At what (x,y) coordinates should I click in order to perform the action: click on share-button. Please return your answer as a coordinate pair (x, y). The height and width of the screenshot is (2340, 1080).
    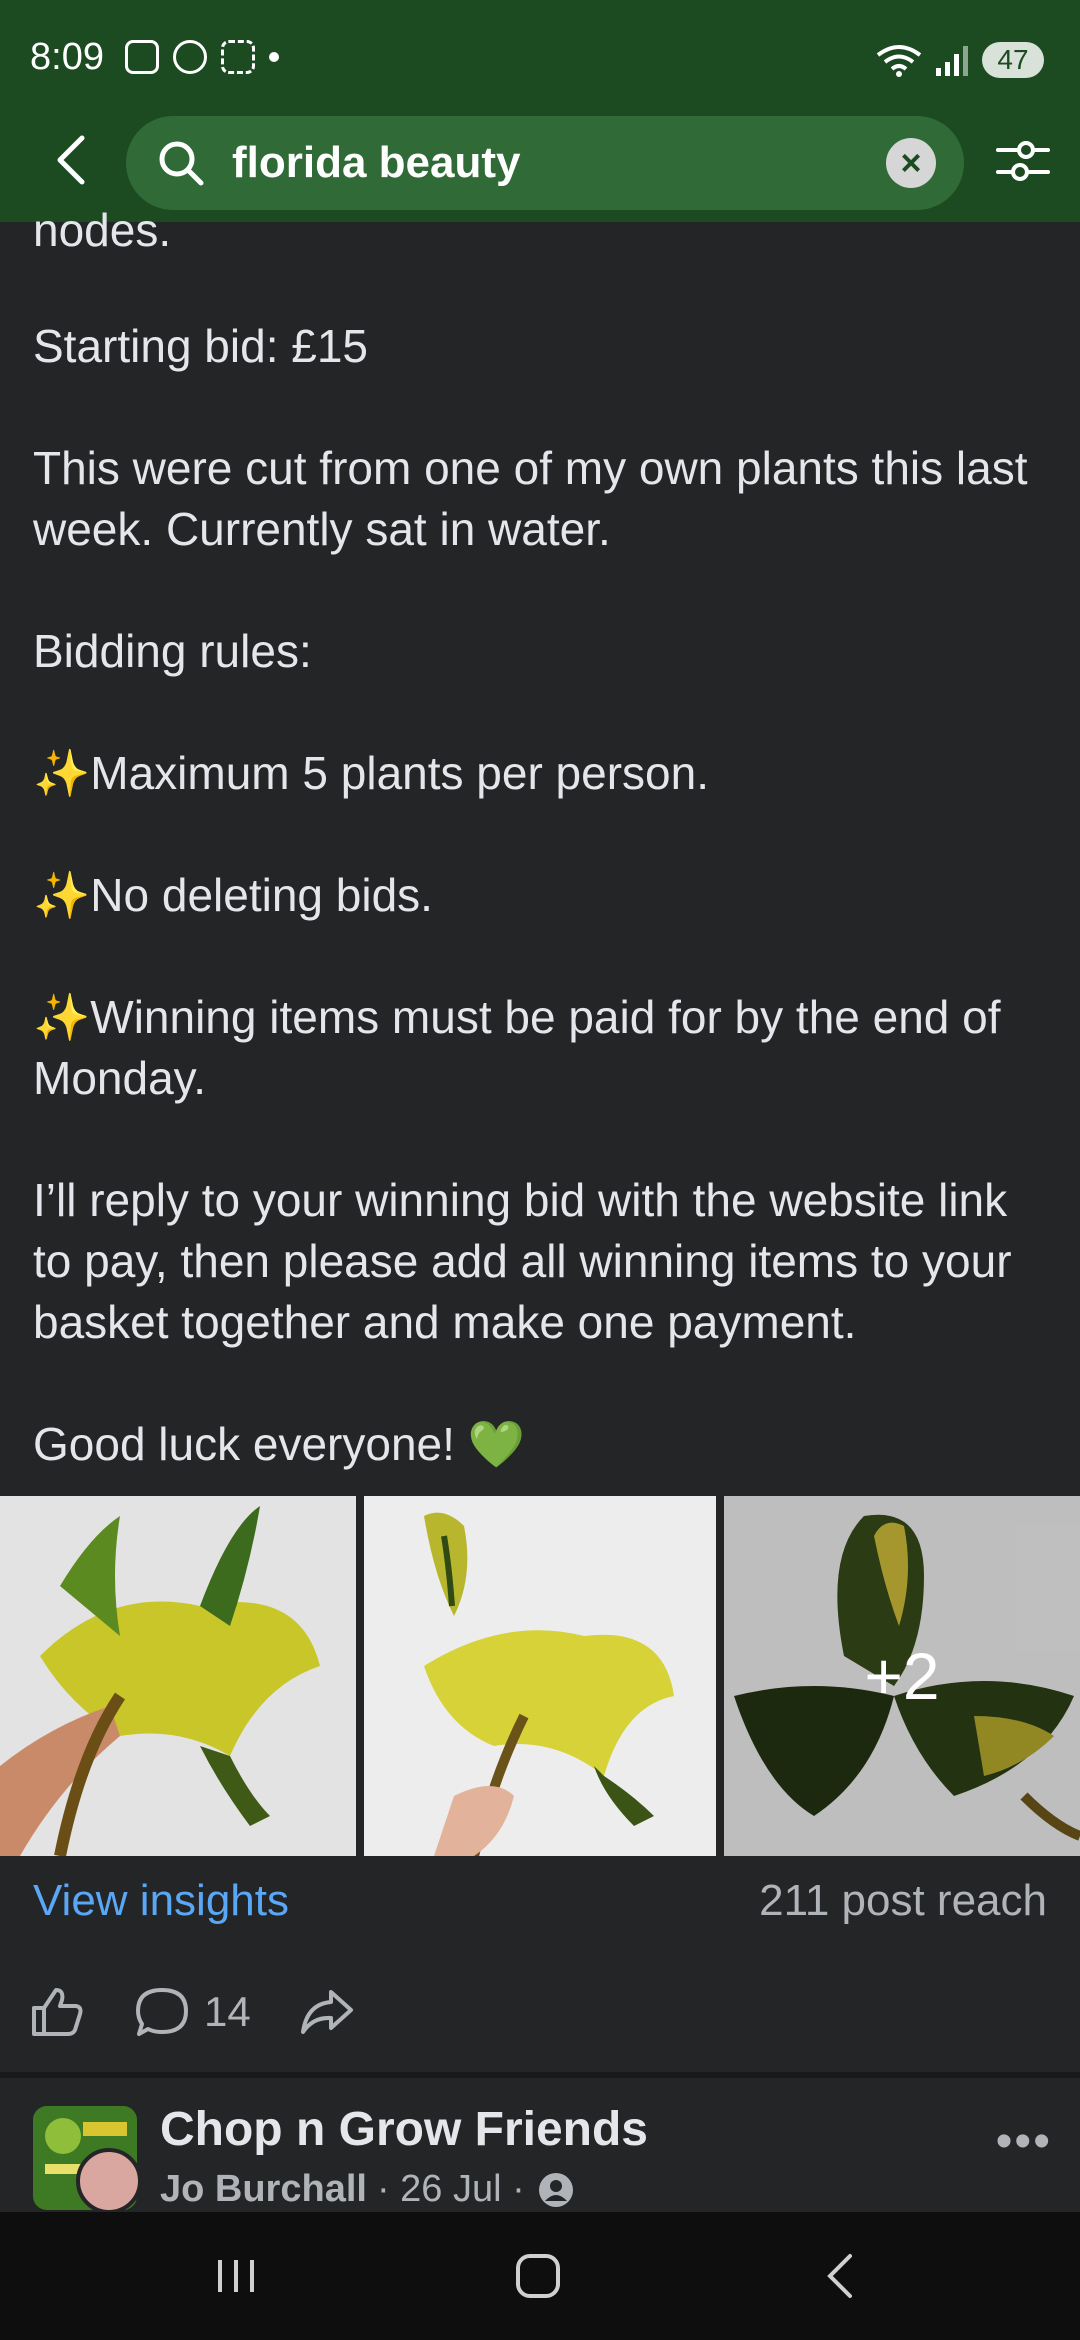
    Looking at the image, I should click on (327, 2012).